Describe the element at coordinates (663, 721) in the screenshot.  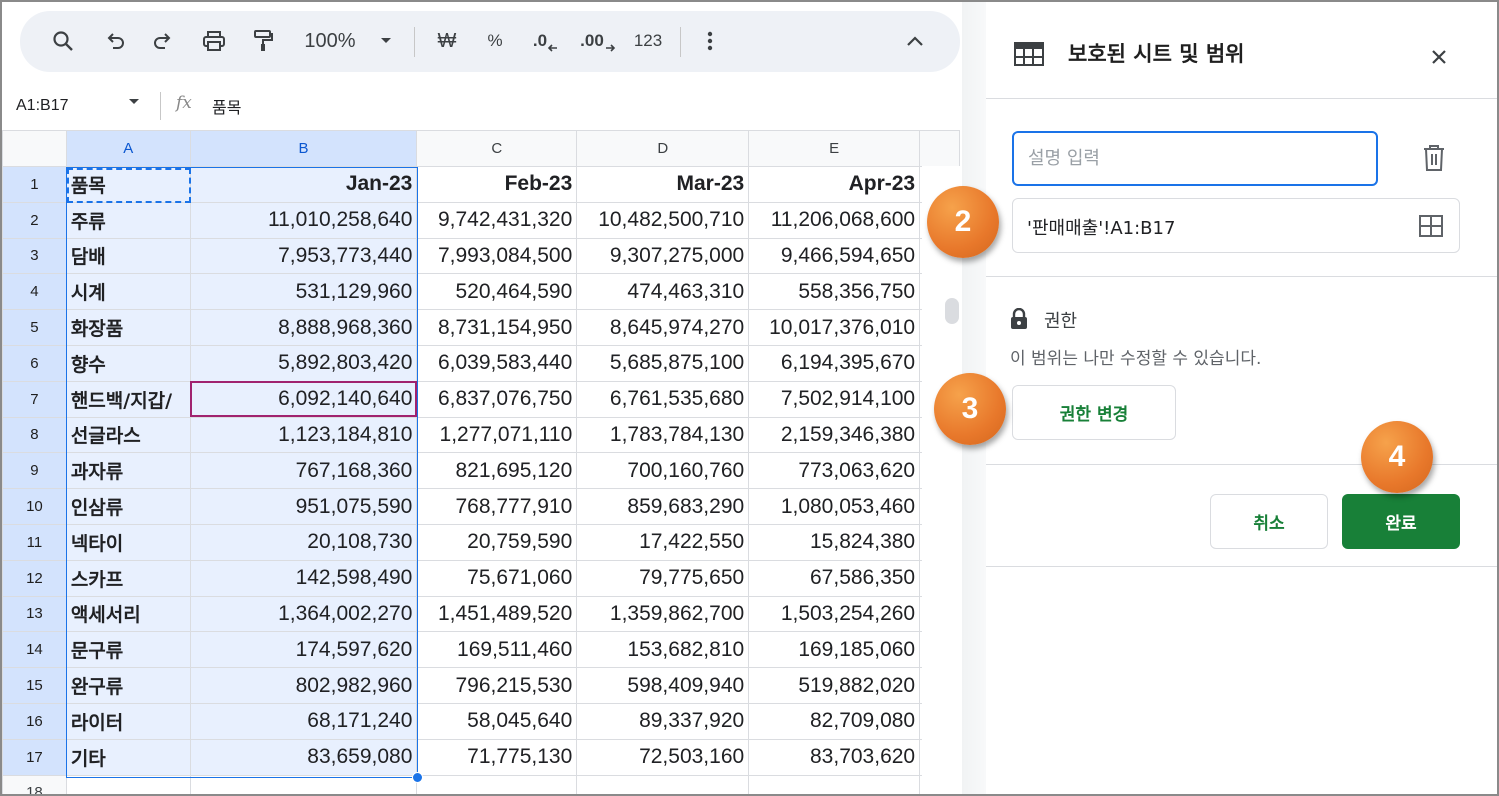
I see `cell: 89,337,920` at that location.